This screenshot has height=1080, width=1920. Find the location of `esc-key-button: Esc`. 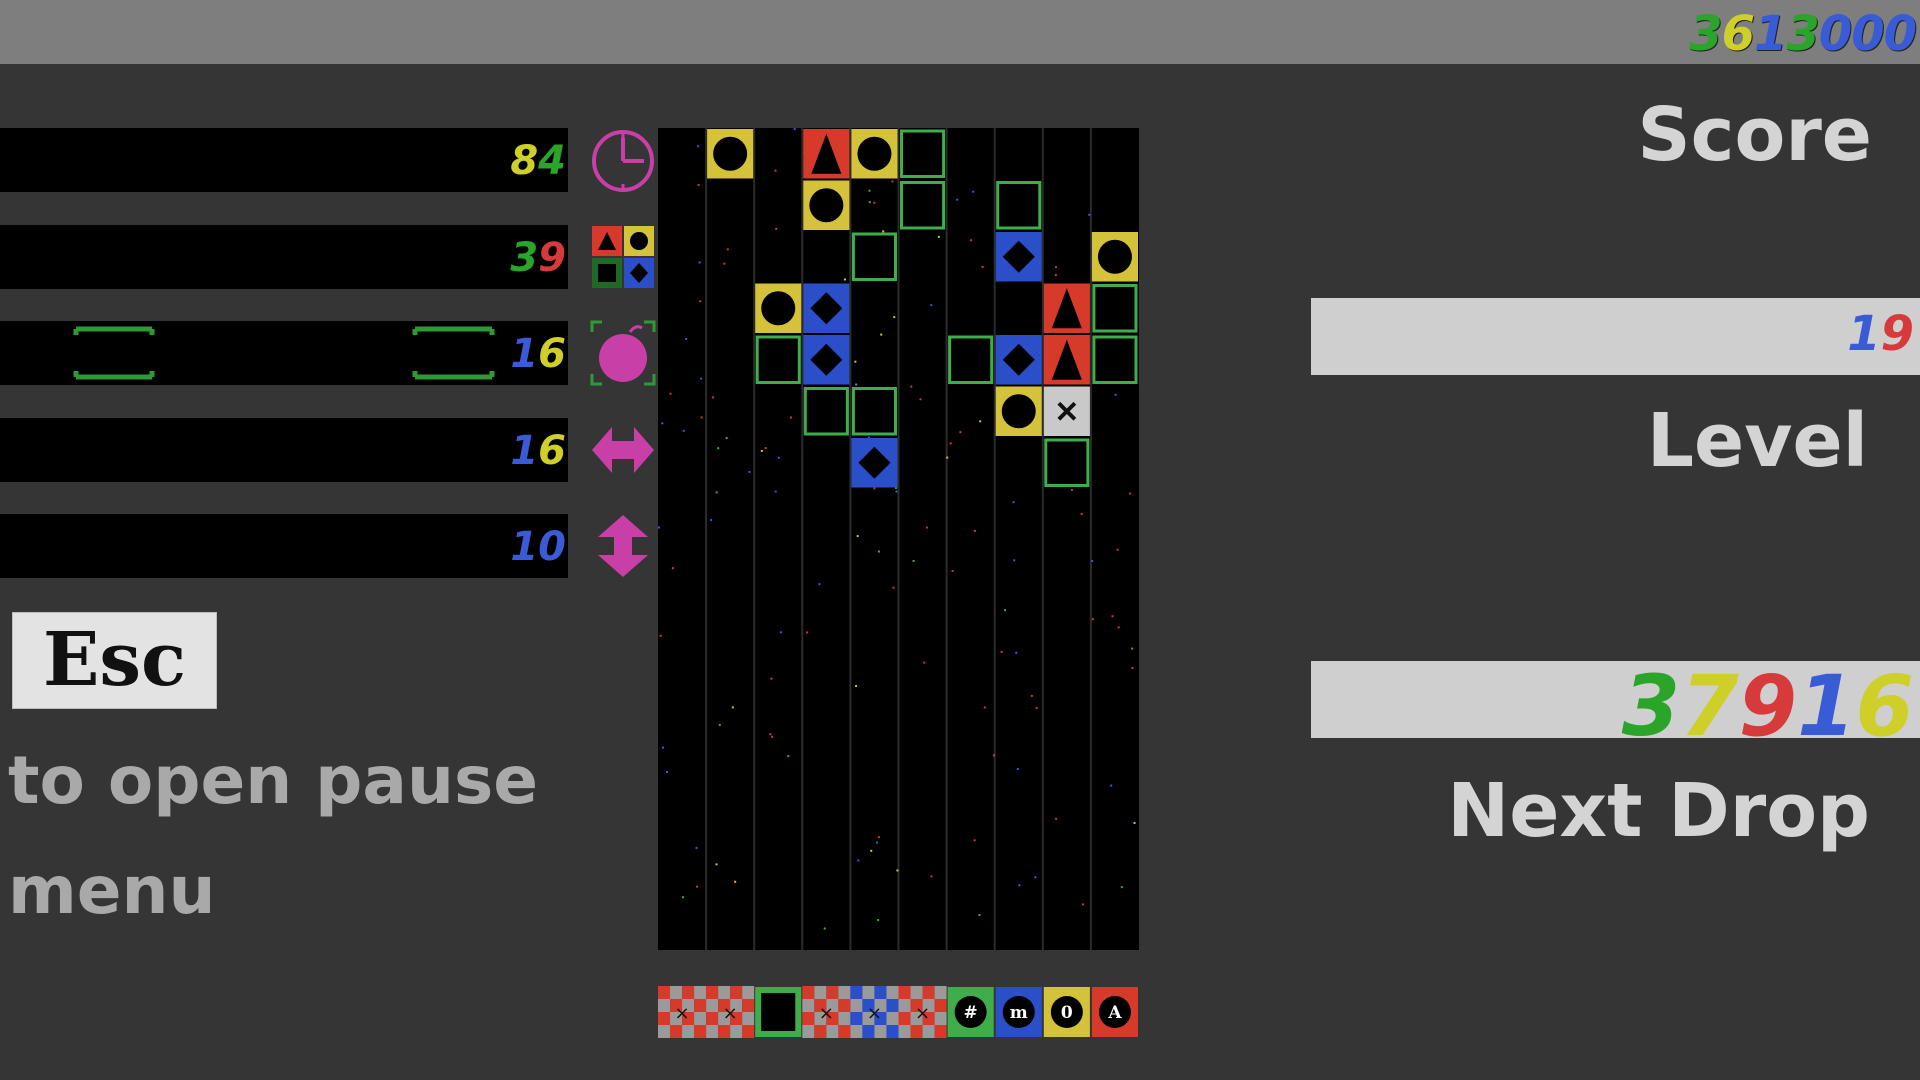

esc-key-button: Esc is located at coordinates (114, 660).